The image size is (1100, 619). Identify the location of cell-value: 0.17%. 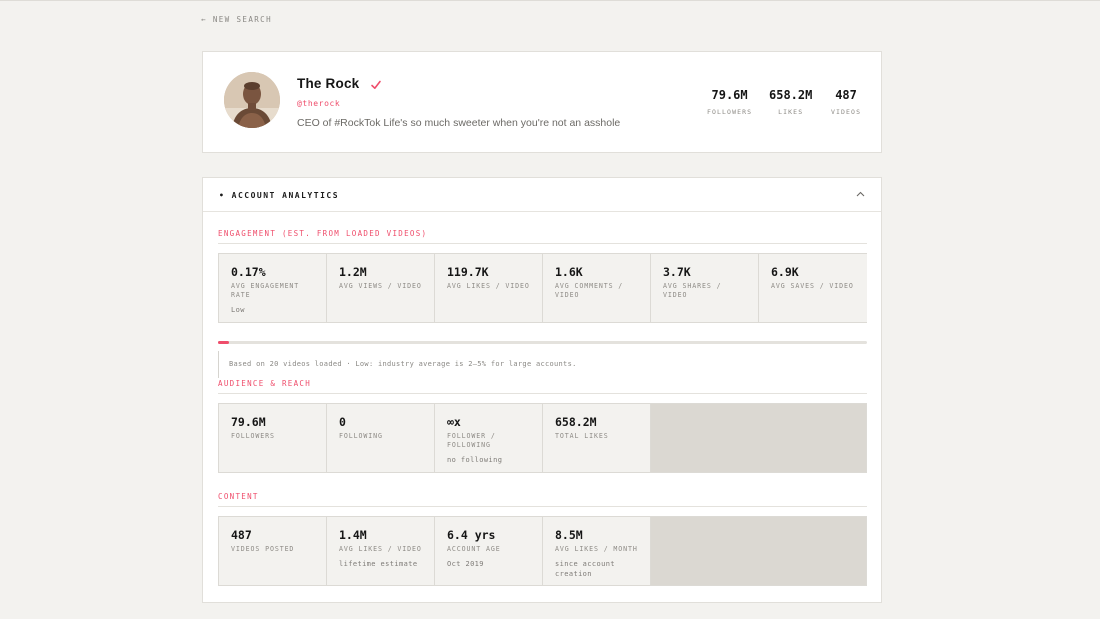
(248, 272).